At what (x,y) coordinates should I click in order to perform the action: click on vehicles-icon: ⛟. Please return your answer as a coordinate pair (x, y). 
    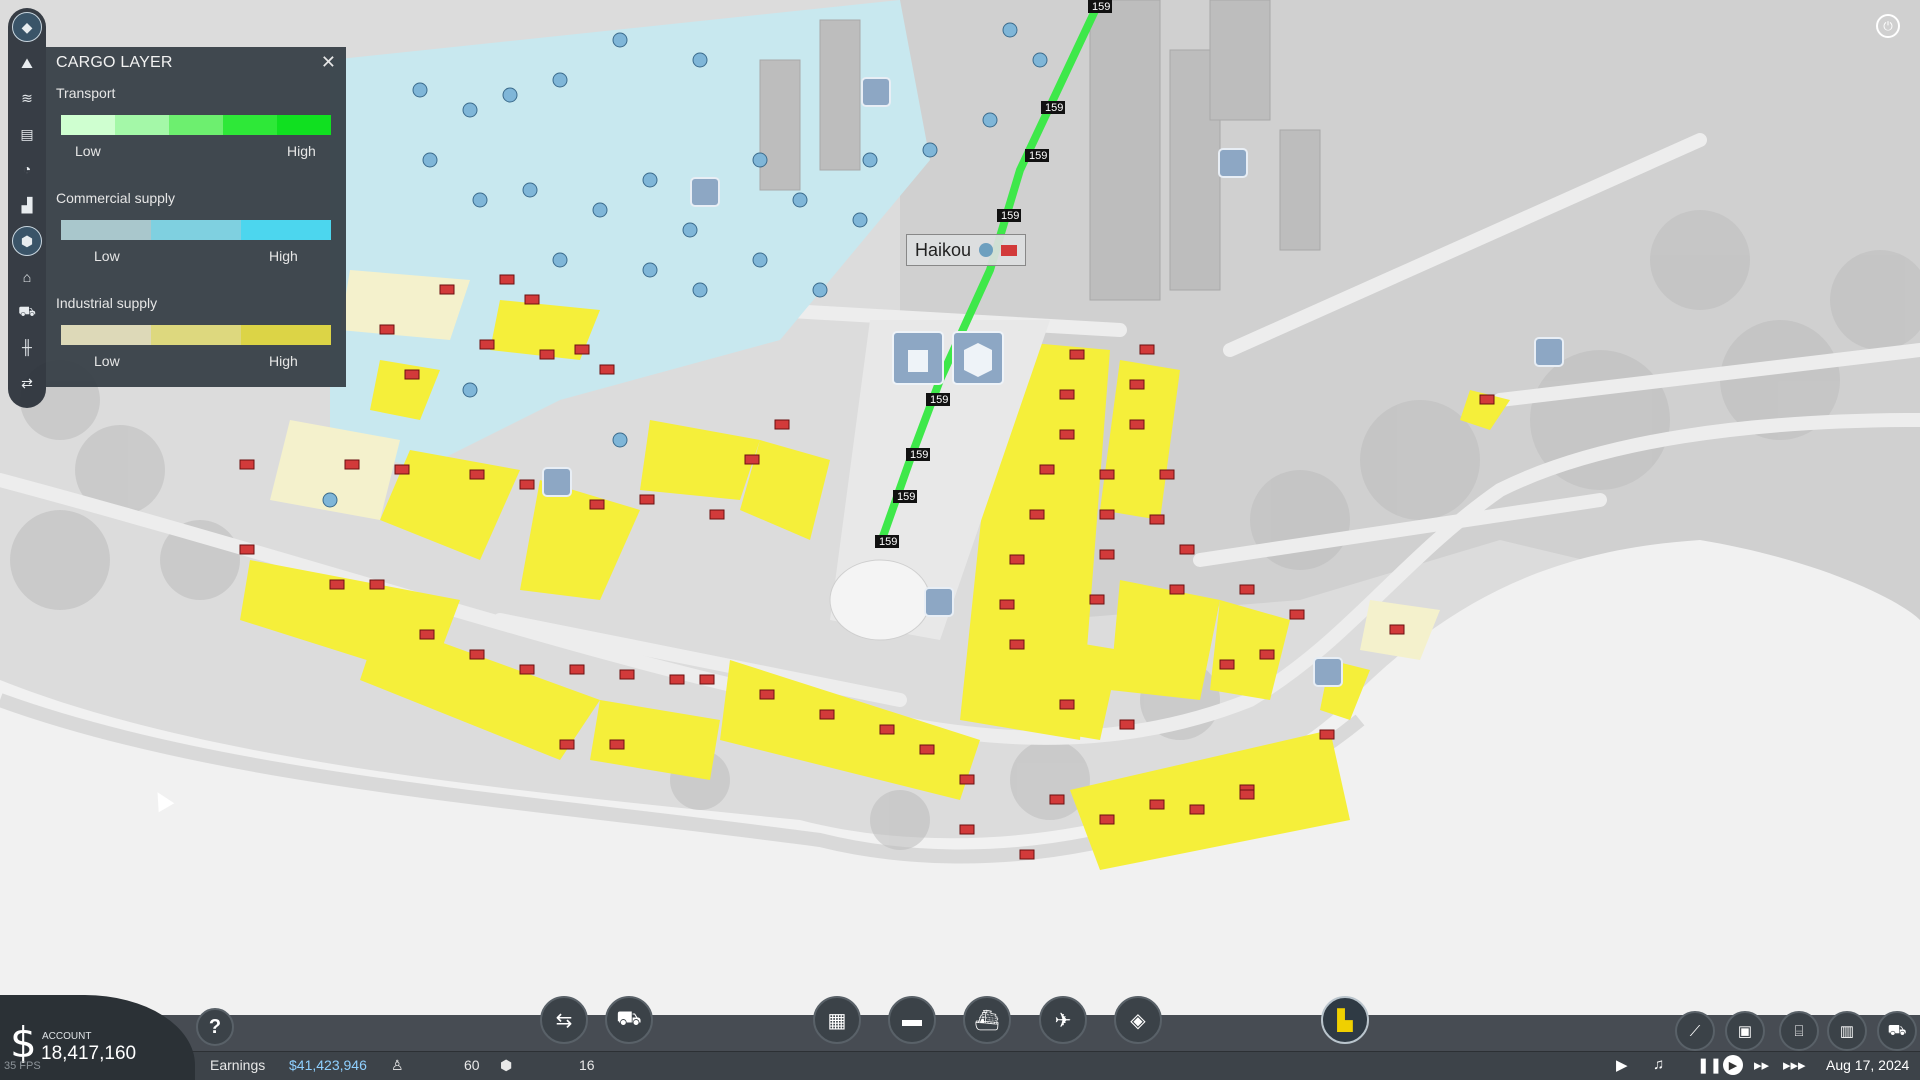
    Looking at the image, I should click on (27, 312).